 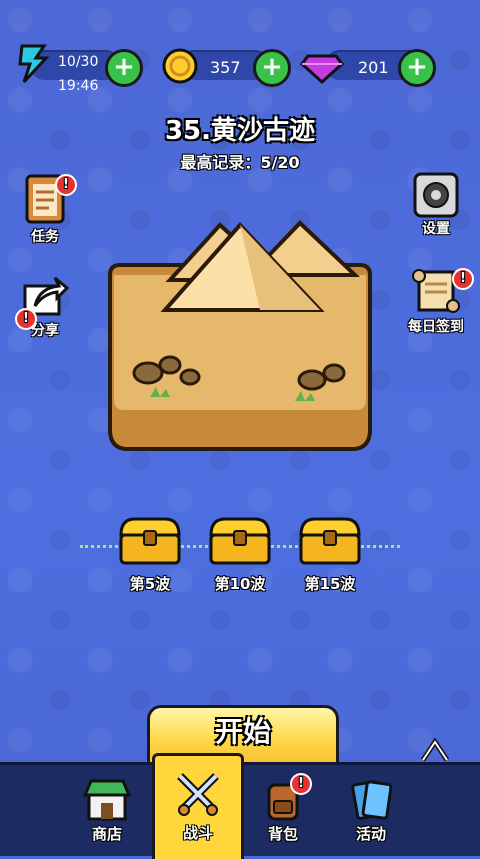 What do you see at coordinates (78, 62) in the screenshot?
I see `energy-count: 10/30` at bounding box center [78, 62].